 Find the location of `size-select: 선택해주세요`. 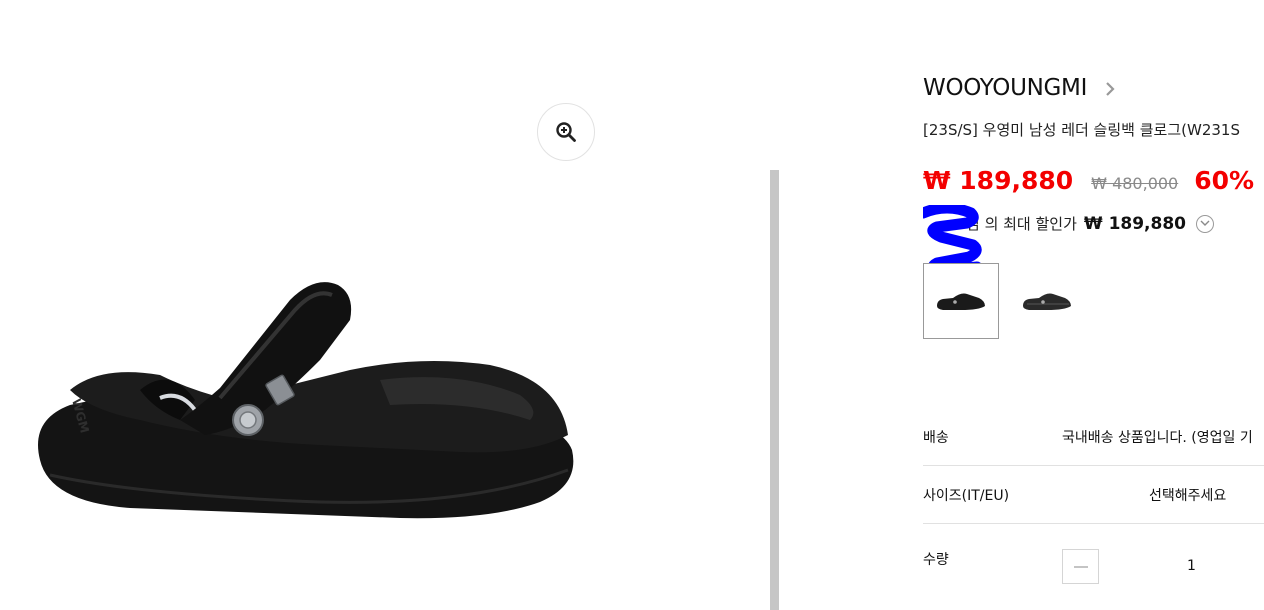

size-select: 선택해주세요 is located at coordinates (1187, 495).